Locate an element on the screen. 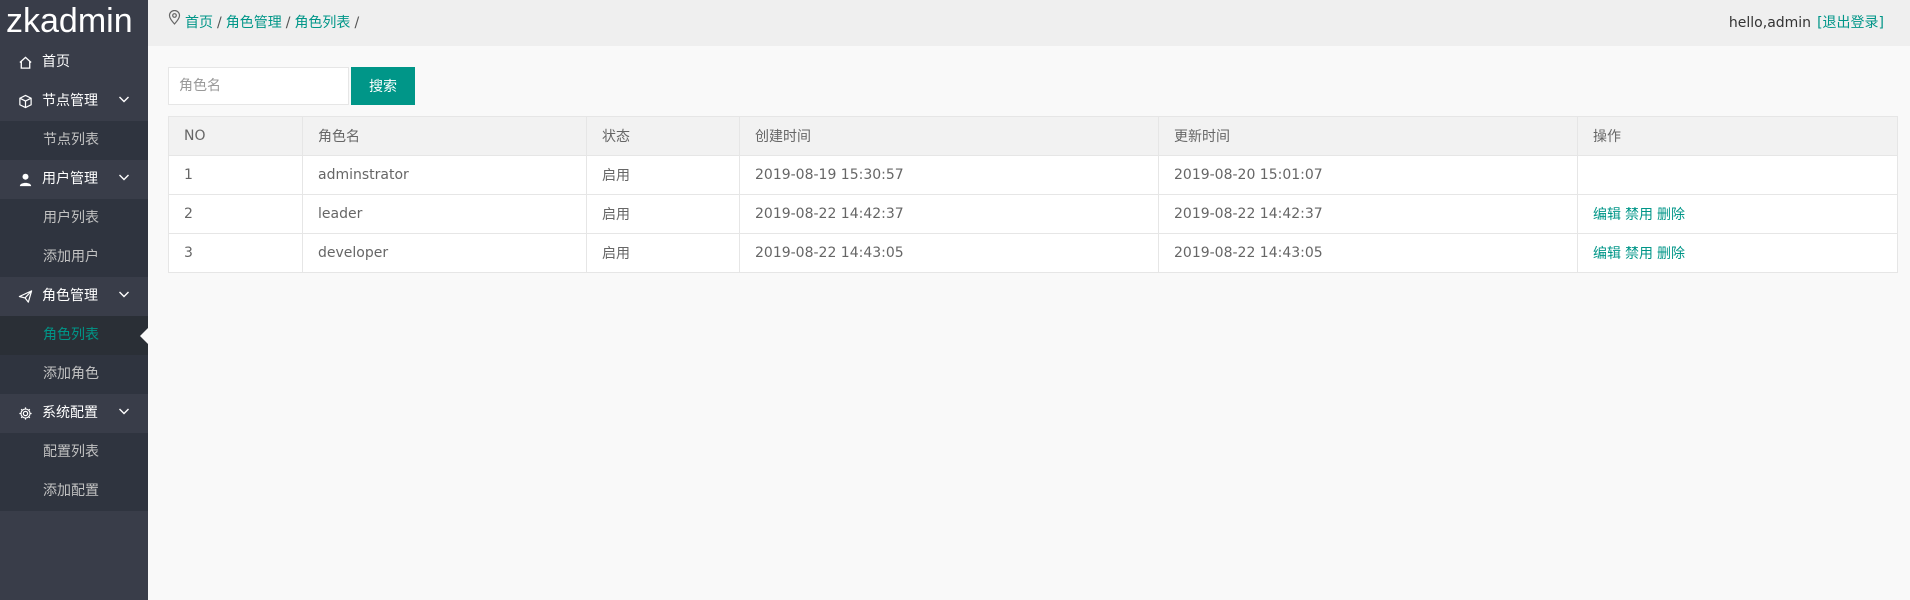 The height and width of the screenshot is (600, 1910). sidebar-item-user-list: 用户列表 is located at coordinates (74, 218).